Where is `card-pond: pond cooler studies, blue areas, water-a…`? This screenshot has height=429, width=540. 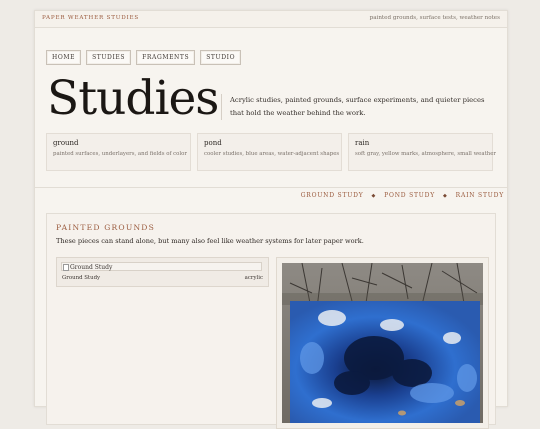
card-pond: pond cooler studies, blue areas, water-a… is located at coordinates (269, 152).